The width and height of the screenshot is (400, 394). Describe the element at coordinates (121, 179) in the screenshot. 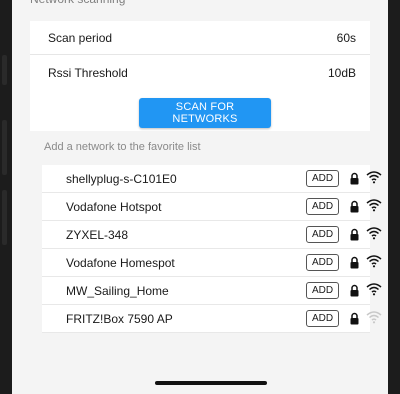

I see `network-name: shellyplug-s-C101E0` at that location.